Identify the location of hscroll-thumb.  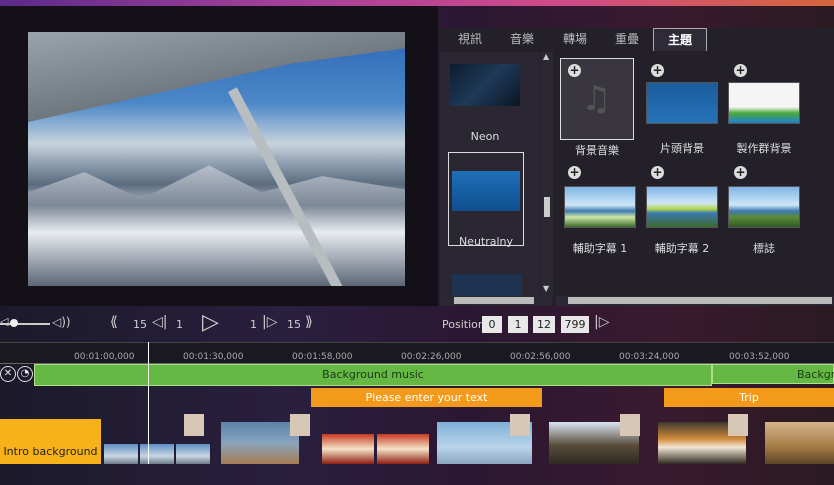
(494, 300).